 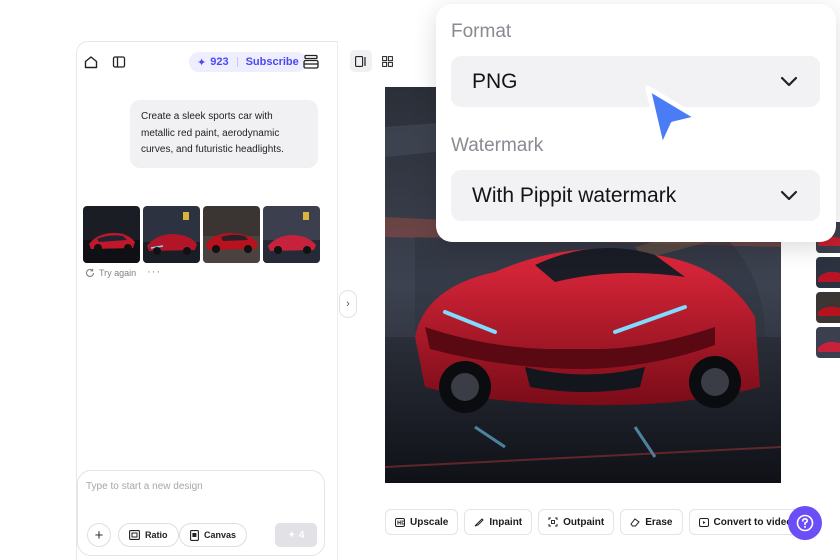 What do you see at coordinates (480, 522) in the screenshot?
I see `brush-icon` at bounding box center [480, 522].